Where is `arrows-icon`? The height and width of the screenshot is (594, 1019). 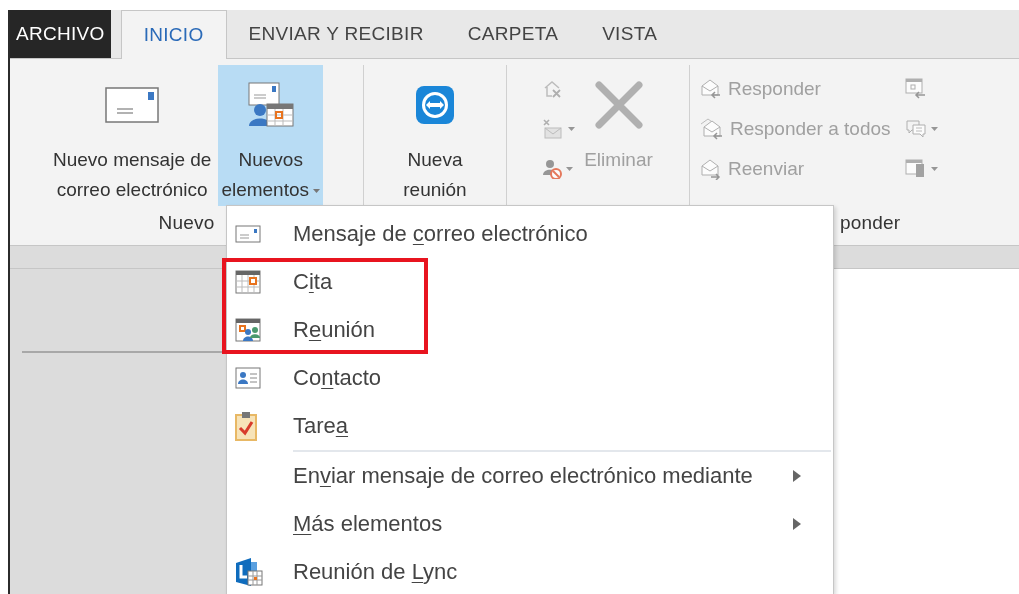
arrows-icon is located at coordinates (435, 105).